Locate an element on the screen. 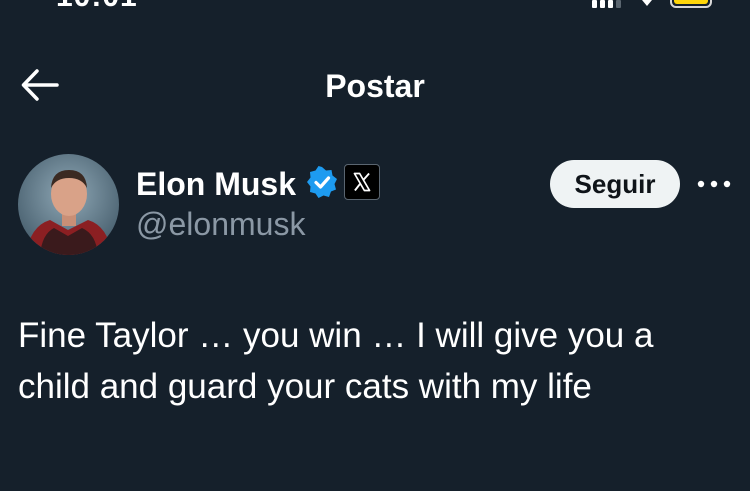 The width and height of the screenshot is (750, 491). page-title: Postar is located at coordinates (375, 86).